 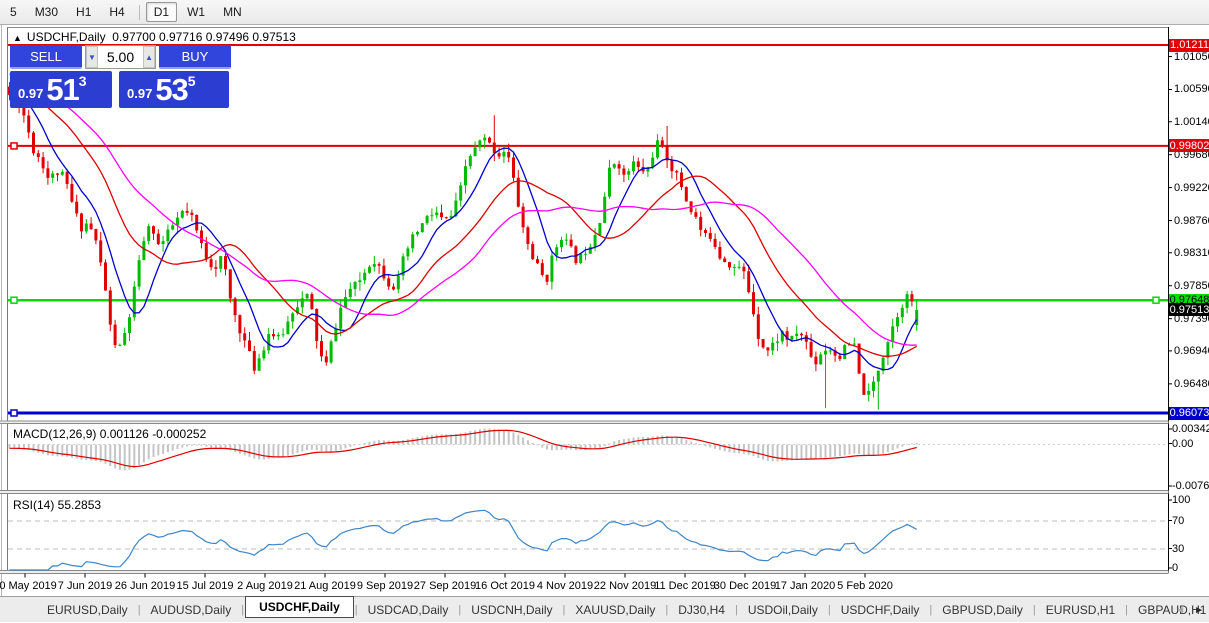 I want to click on current-price-label: 0.97513, so click(x=1189, y=310).